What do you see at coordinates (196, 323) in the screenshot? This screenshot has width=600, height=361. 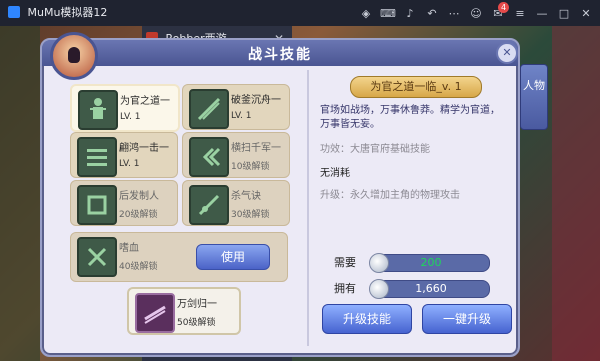 I see `special-skill-unlock: 50级解锁` at bounding box center [196, 323].